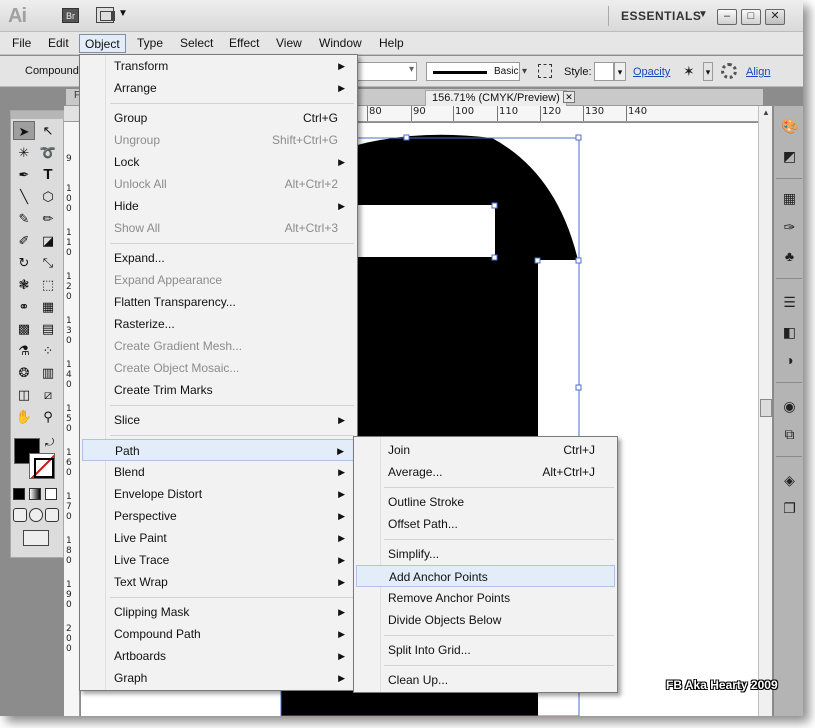  What do you see at coordinates (20, 515) in the screenshot?
I see `draw-normal-icon` at bounding box center [20, 515].